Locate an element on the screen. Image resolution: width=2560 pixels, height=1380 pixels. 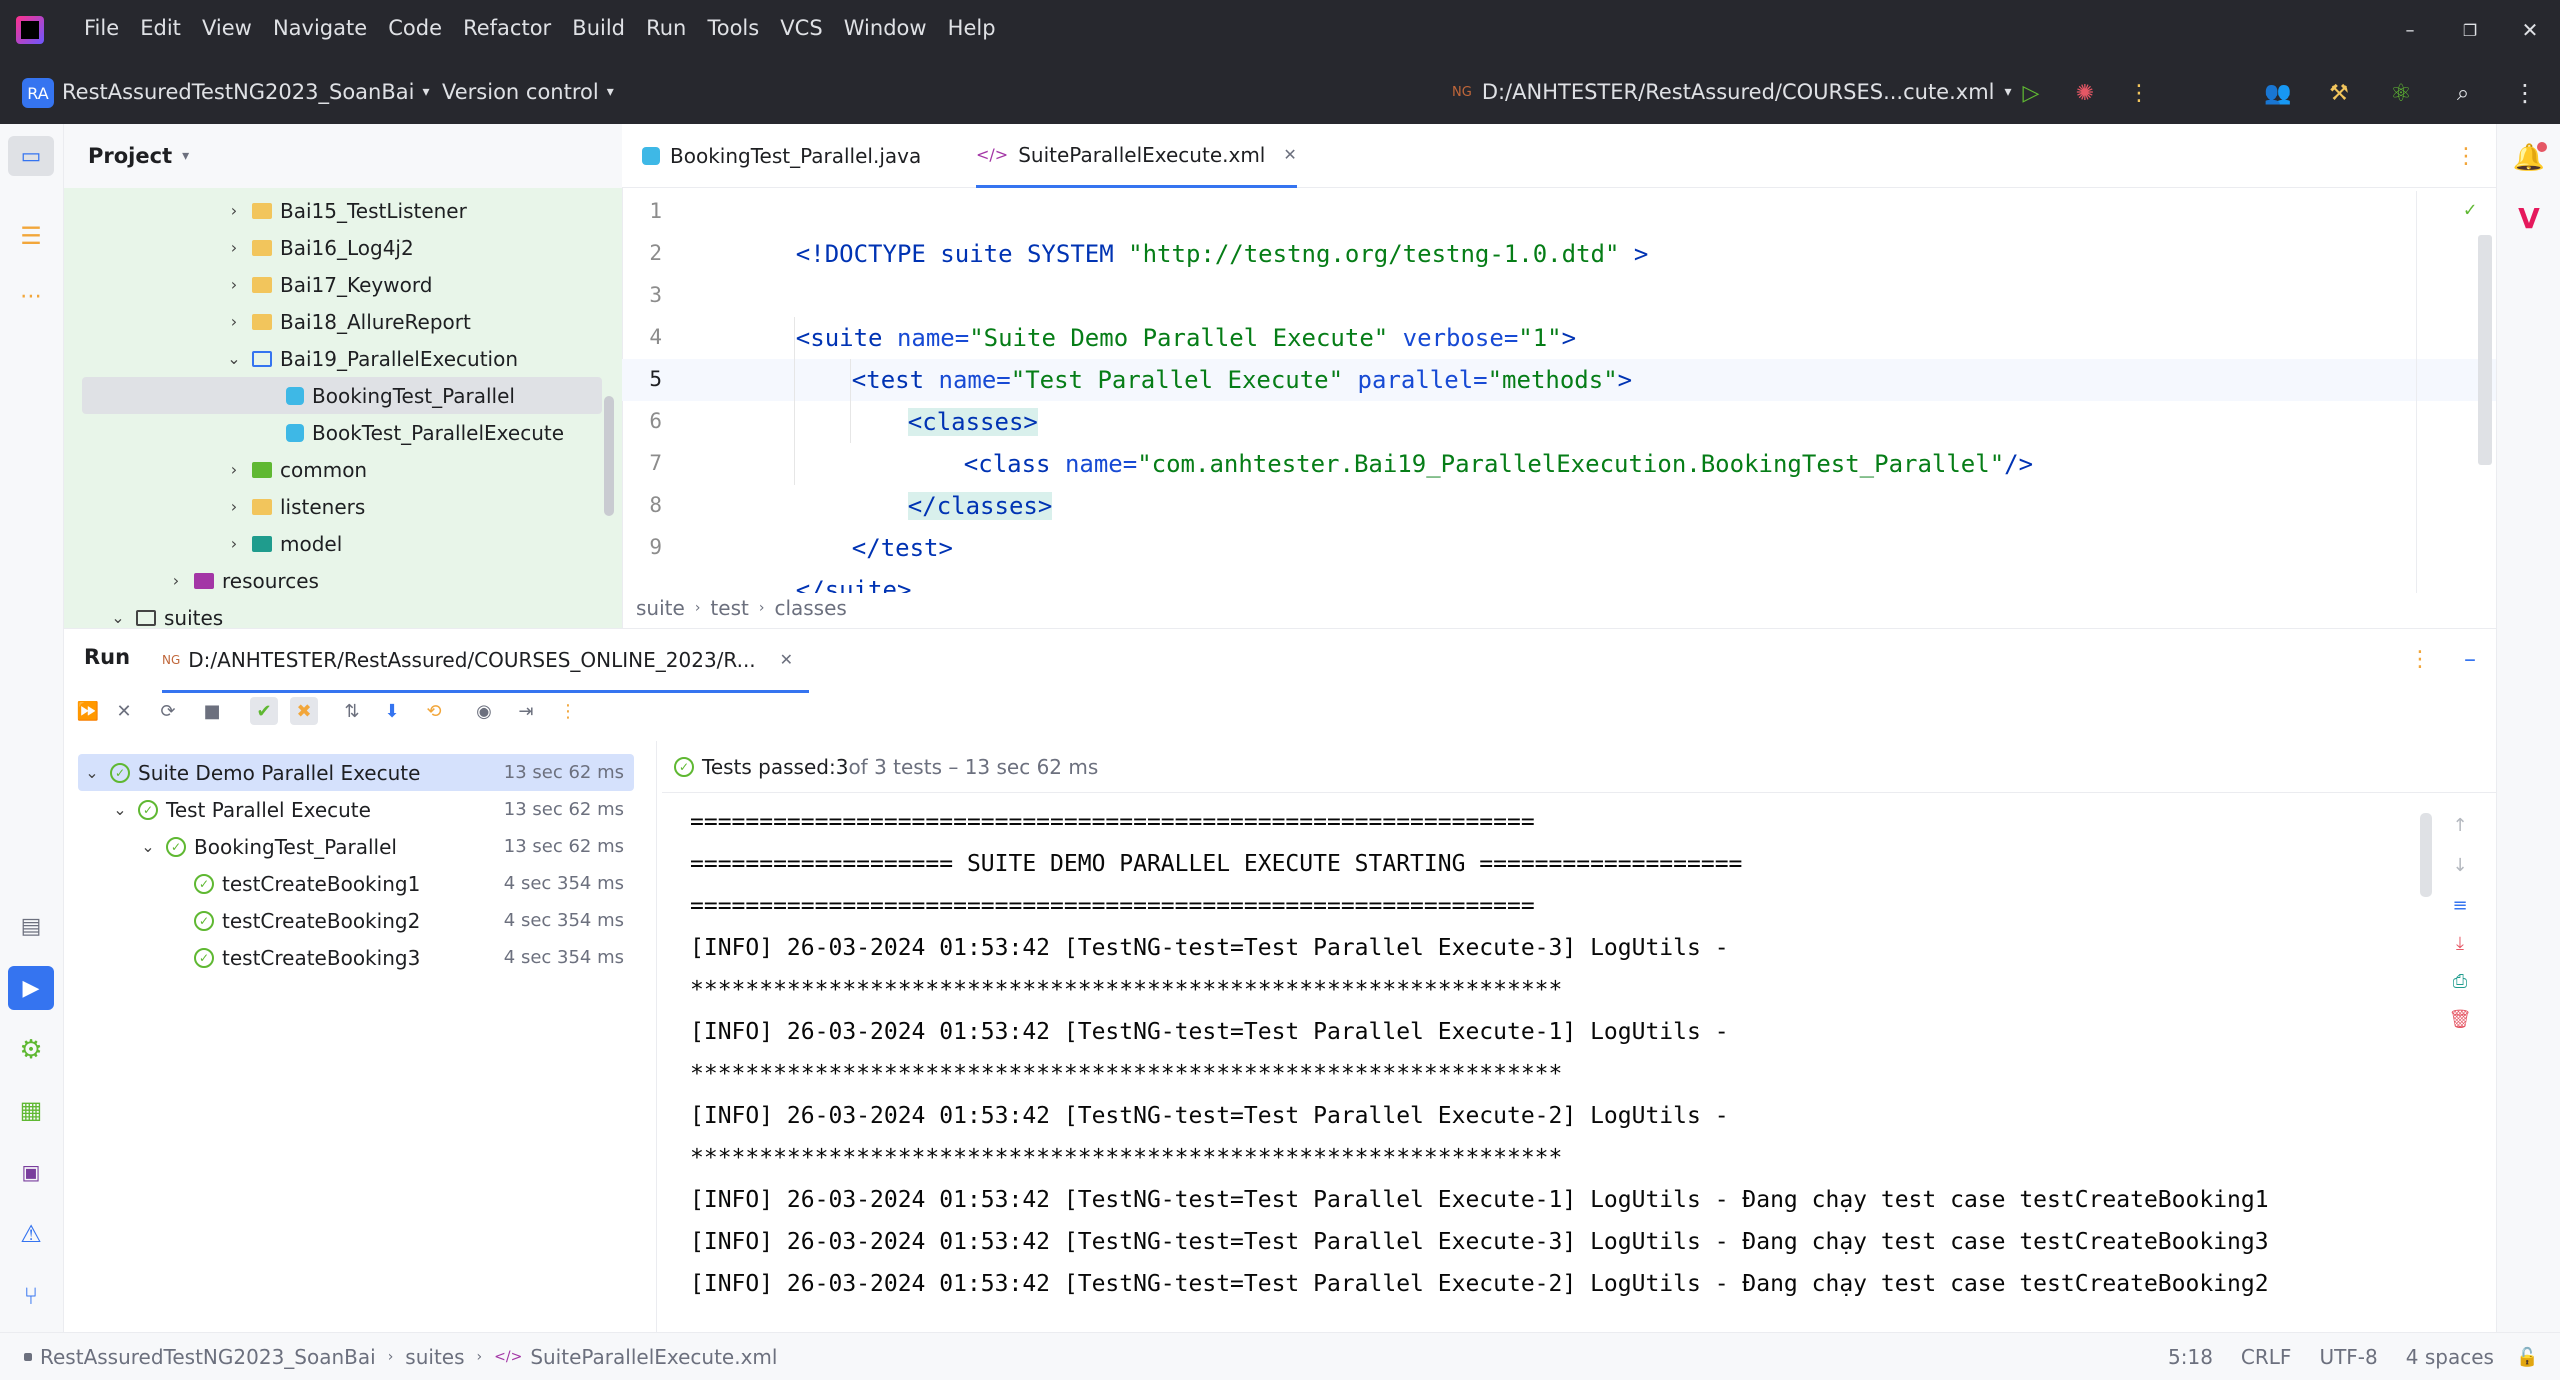
tree-item-booktest-parallelexecute: BookTest_ParallelExecute is located at coordinates (425, 432).